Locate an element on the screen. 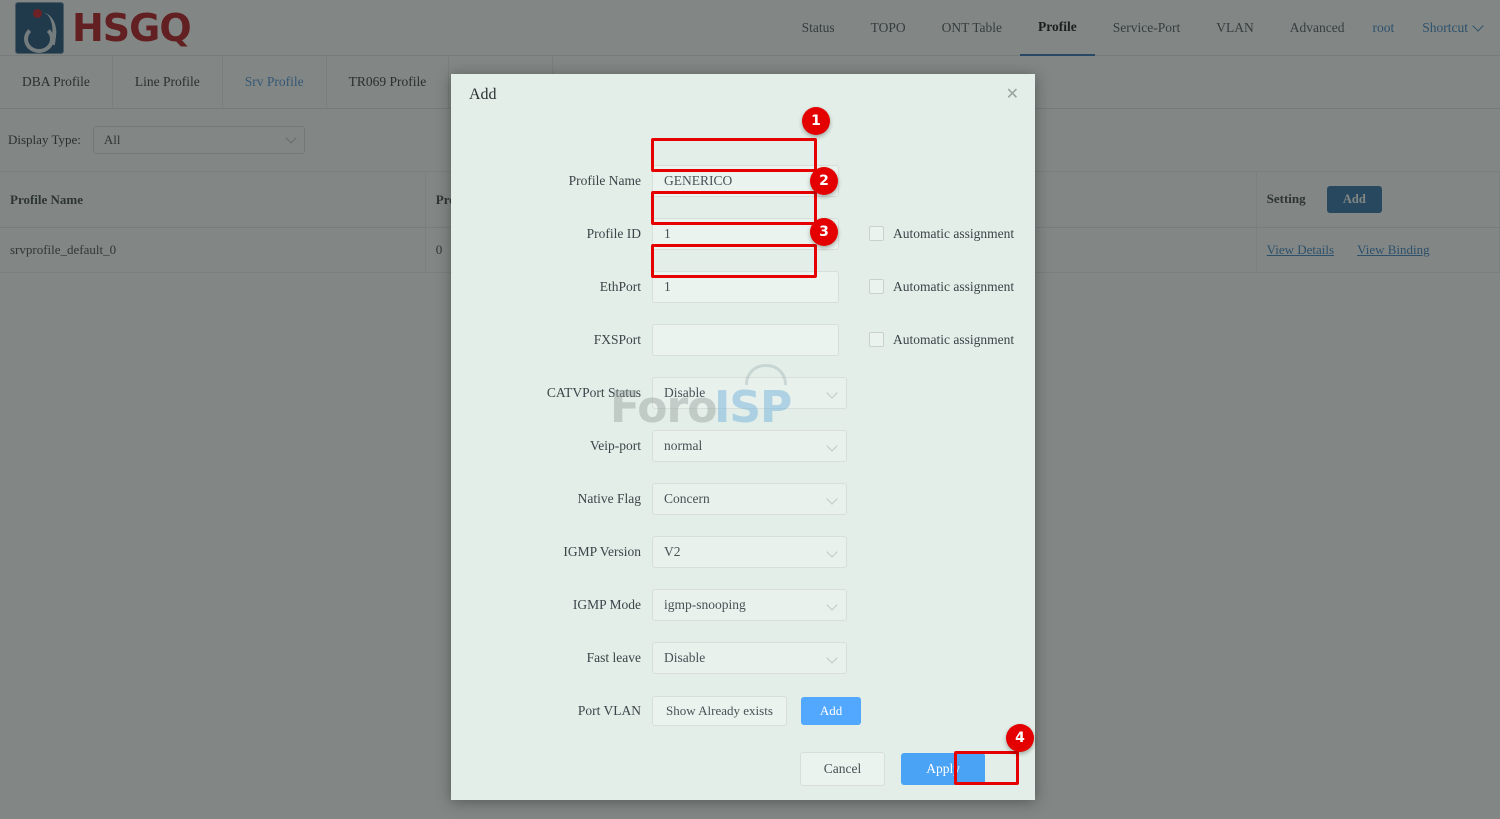 This screenshot has width=1500, height=819. native-flag-select: Concern is located at coordinates (749, 498).